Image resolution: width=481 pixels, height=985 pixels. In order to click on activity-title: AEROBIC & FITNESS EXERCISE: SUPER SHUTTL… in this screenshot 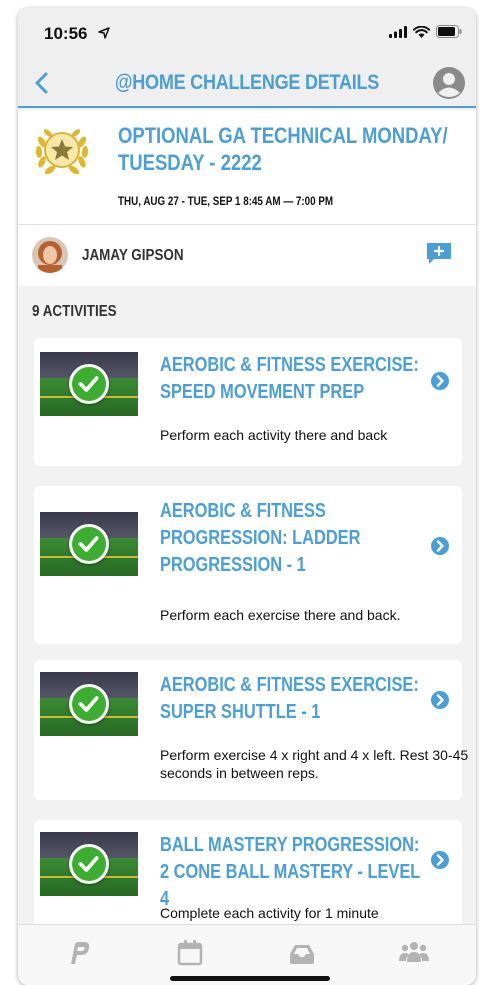, I will do `click(289, 698)`.